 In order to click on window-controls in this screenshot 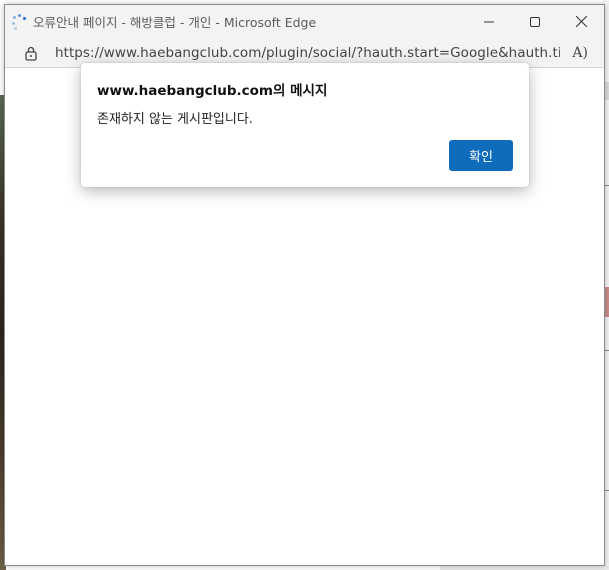, I will do `click(535, 21)`.